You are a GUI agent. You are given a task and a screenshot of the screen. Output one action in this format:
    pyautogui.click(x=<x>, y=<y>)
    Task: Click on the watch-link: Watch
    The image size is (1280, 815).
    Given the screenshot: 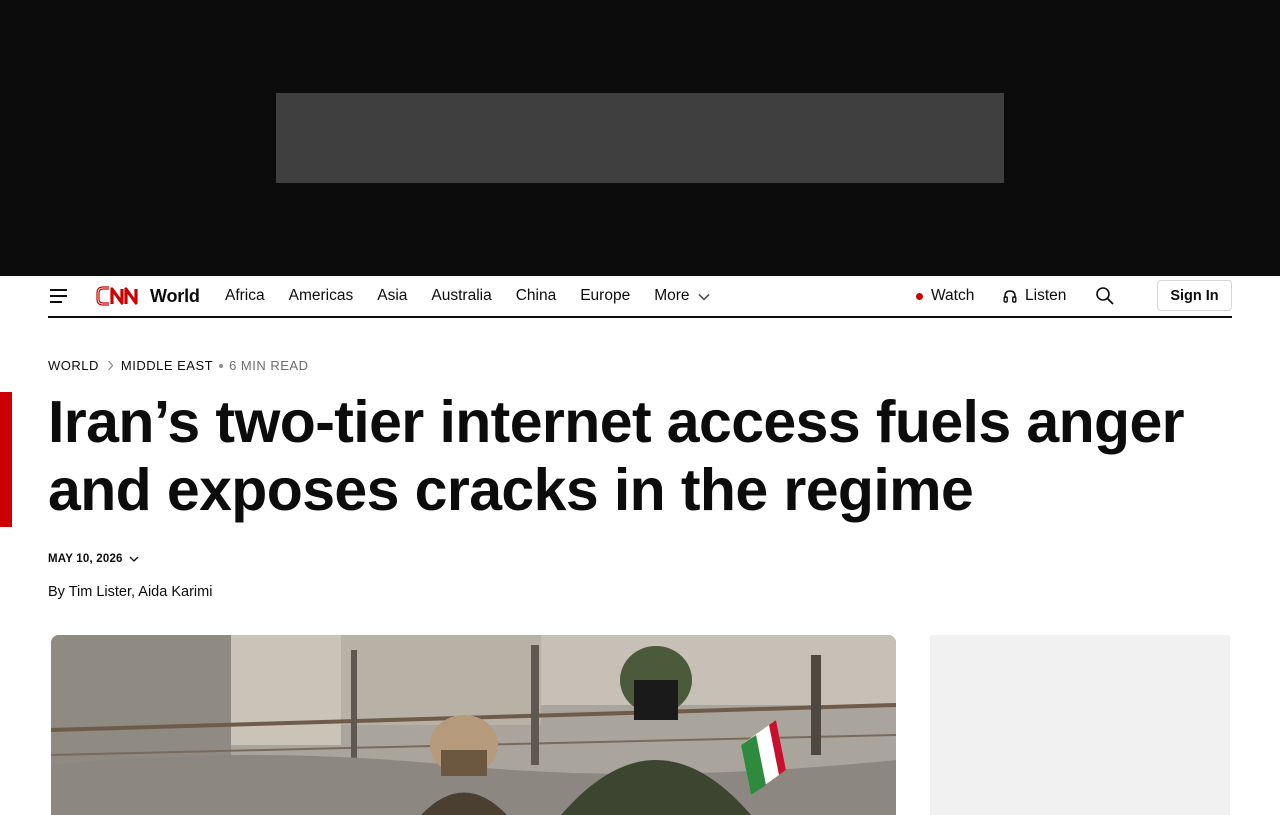 What is the action you would take?
    pyautogui.click(x=945, y=296)
    